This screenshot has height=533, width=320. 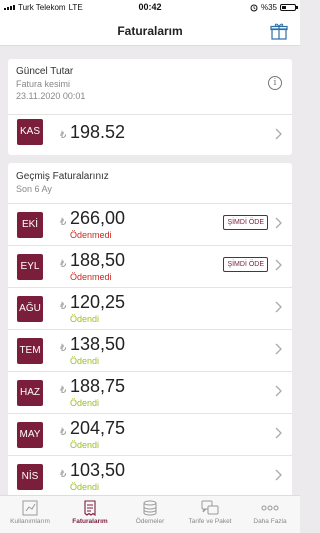 What do you see at coordinates (30, 508) in the screenshot?
I see `chart-icon` at bounding box center [30, 508].